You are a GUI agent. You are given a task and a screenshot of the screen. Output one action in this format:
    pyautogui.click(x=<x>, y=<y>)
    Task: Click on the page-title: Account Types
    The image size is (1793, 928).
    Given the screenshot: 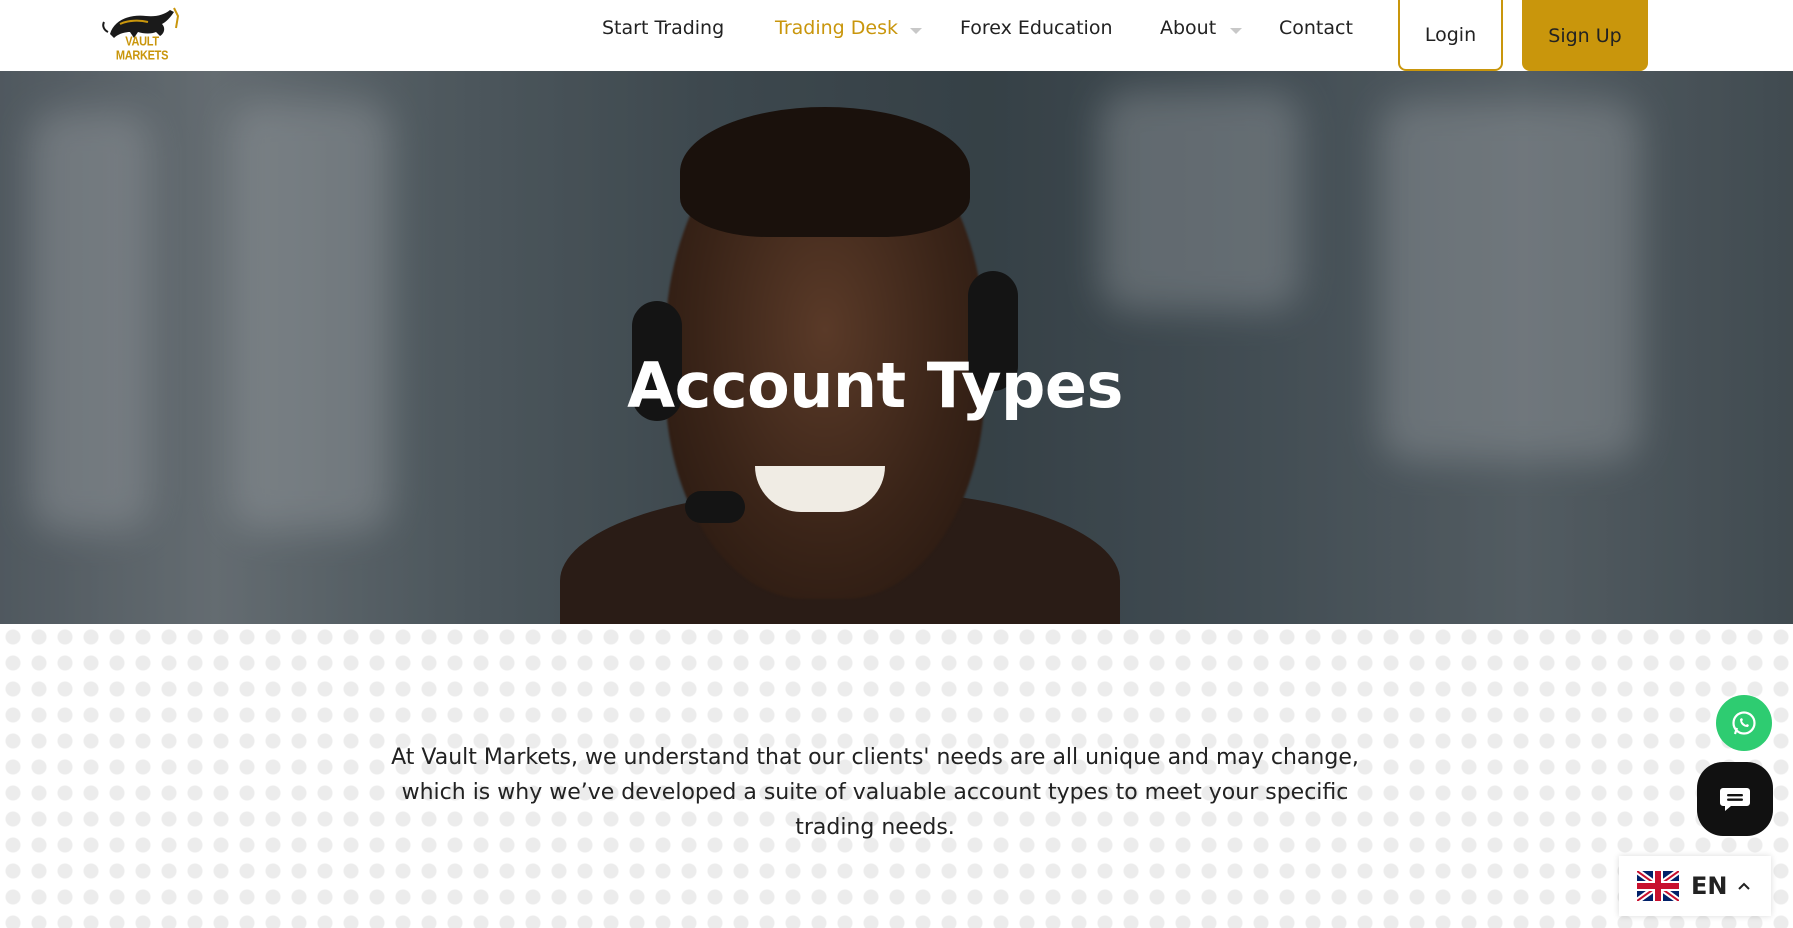 What is the action you would take?
    pyautogui.click(x=875, y=385)
    